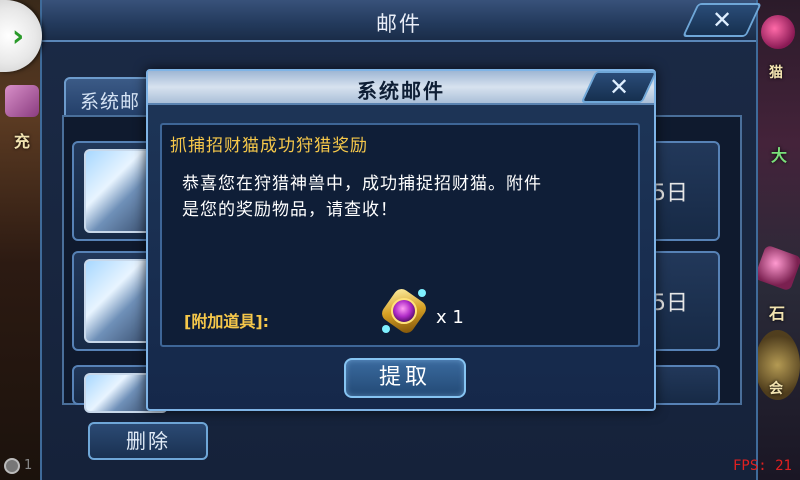 Image resolution: width=800 pixels, height=480 pixels. Describe the element at coordinates (290, 210) in the screenshot. I see `mail-body-line: 是您的奖励物品，请查收！` at that location.